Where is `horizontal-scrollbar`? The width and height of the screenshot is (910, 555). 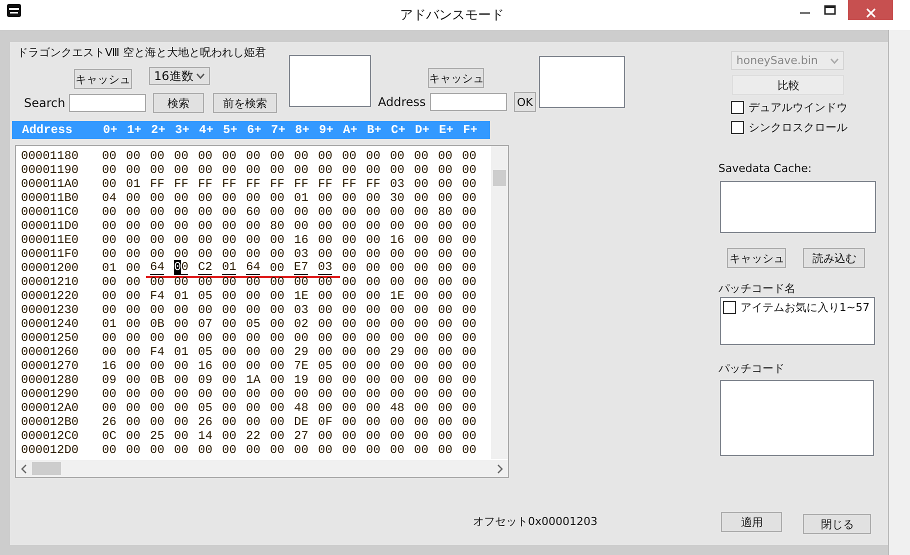 horizontal-scrollbar is located at coordinates (262, 468).